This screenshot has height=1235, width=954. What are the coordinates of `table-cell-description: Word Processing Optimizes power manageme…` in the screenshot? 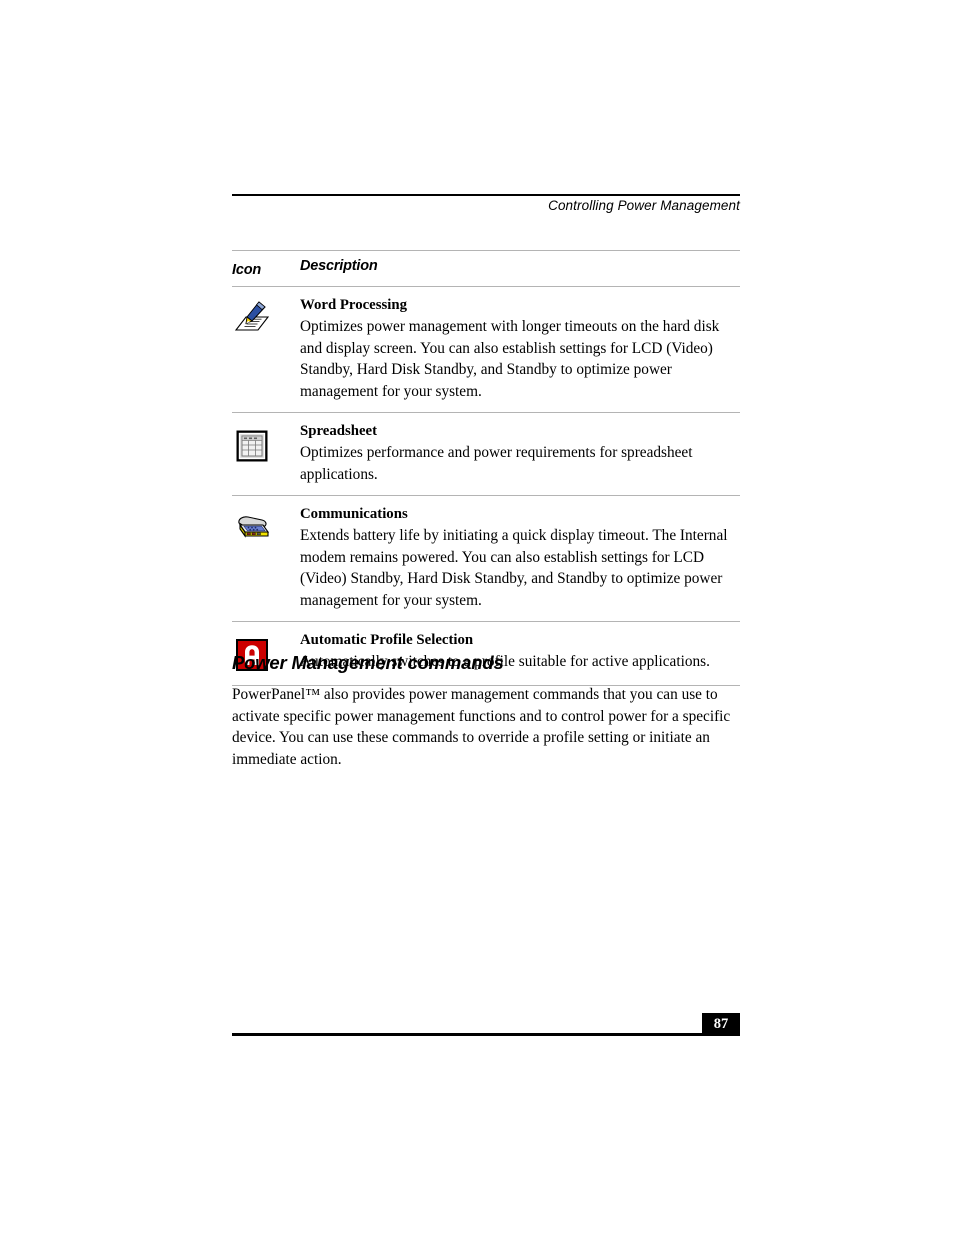 It's located at (520, 349).